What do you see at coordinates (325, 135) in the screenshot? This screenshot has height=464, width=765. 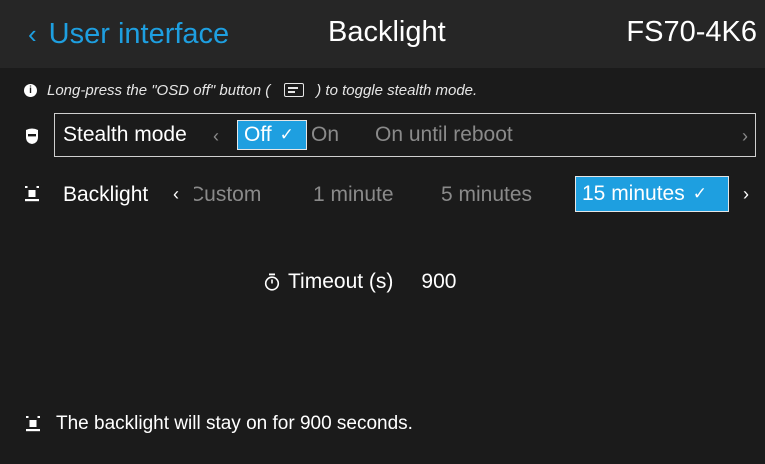 I see `stealth-option-on: On` at bounding box center [325, 135].